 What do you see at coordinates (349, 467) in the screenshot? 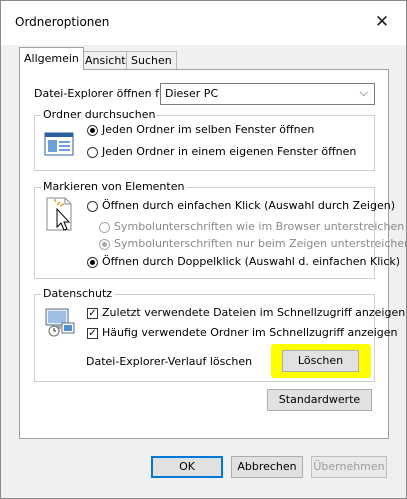
I see `apply-button: Übernehmen` at bounding box center [349, 467].